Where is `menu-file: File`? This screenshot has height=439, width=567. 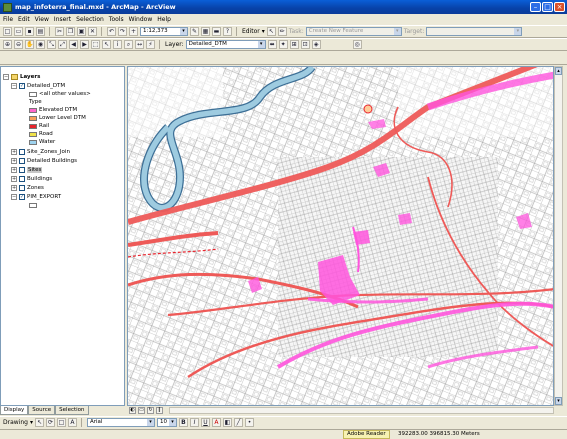
menu-file: File is located at coordinates (8, 19).